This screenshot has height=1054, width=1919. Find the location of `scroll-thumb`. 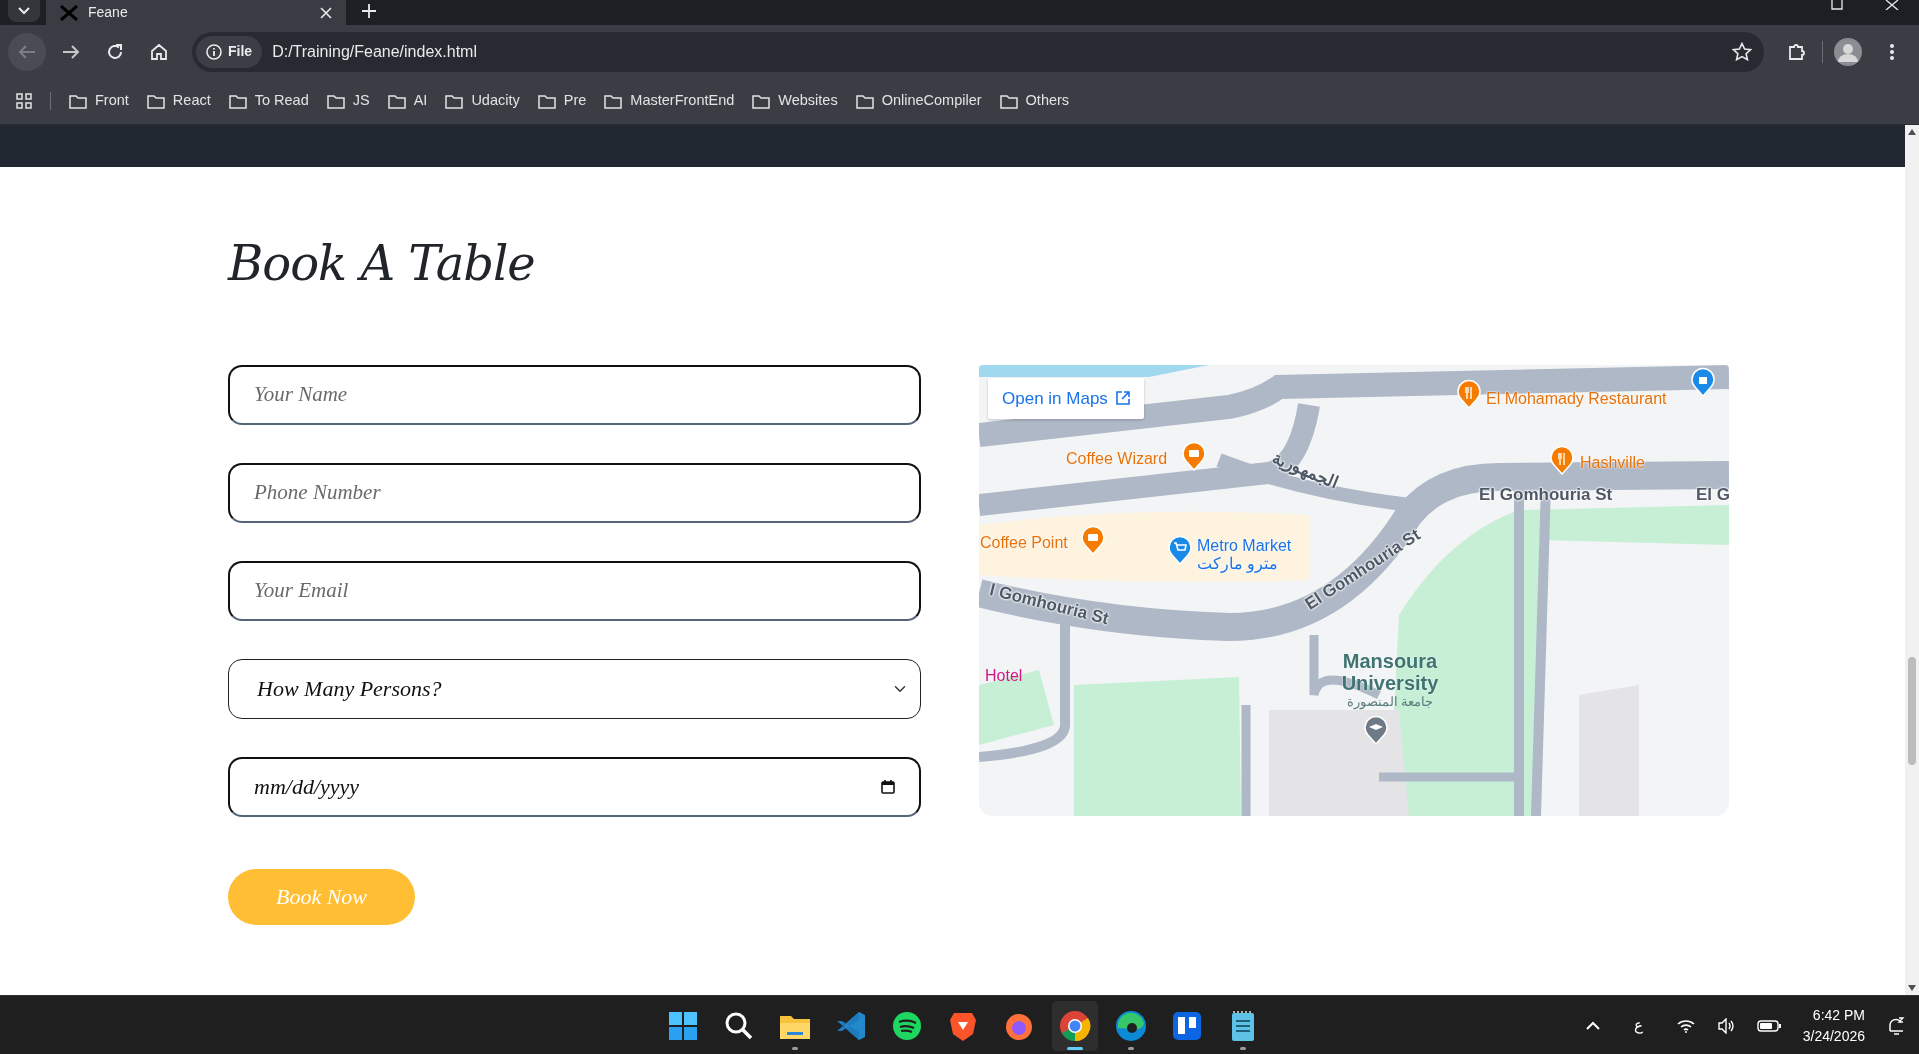

scroll-thumb is located at coordinates (1912, 711).